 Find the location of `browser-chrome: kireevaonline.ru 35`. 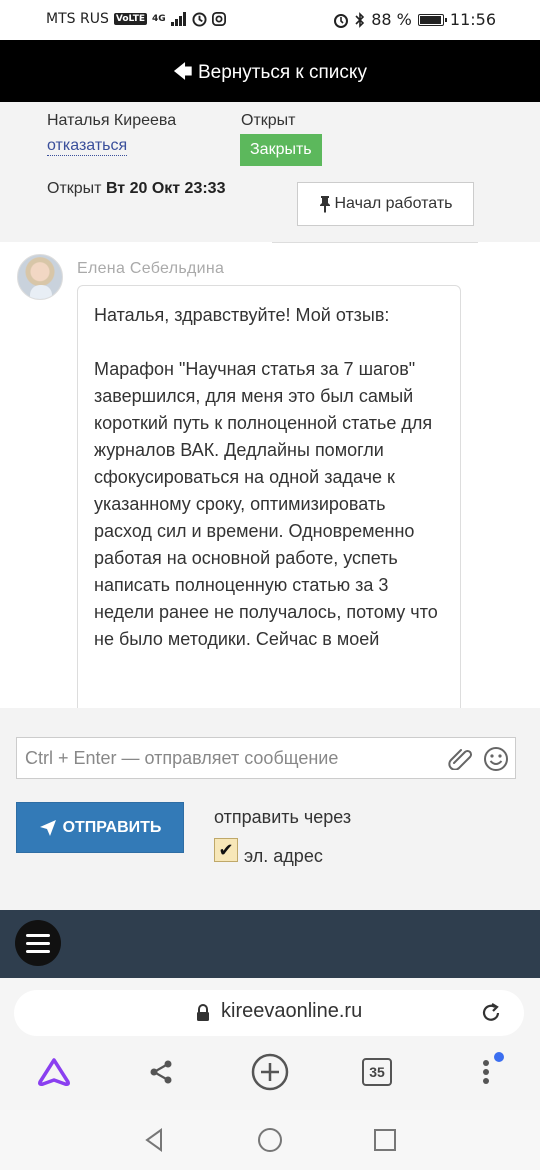

browser-chrome: kireevaonline.ru 35 is located at coordinates (270, 1044).